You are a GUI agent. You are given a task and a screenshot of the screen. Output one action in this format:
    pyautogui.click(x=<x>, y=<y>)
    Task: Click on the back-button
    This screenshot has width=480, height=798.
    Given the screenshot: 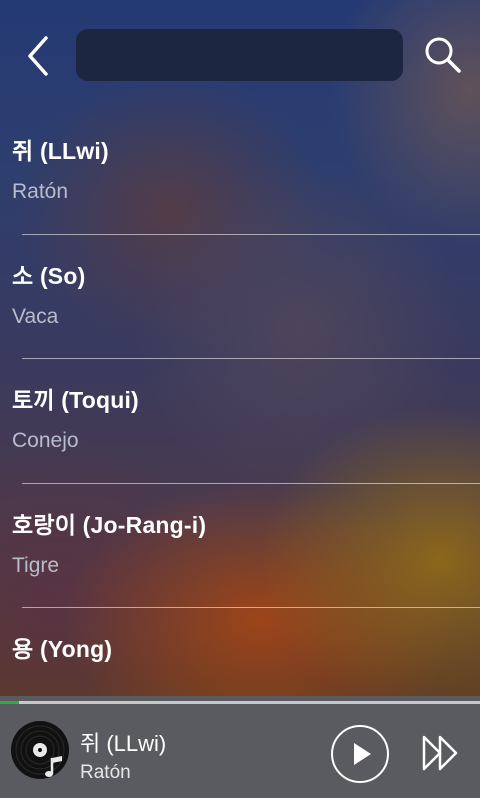 What is the action you would take?
    pyautogui.click(x=39, y=56)
    